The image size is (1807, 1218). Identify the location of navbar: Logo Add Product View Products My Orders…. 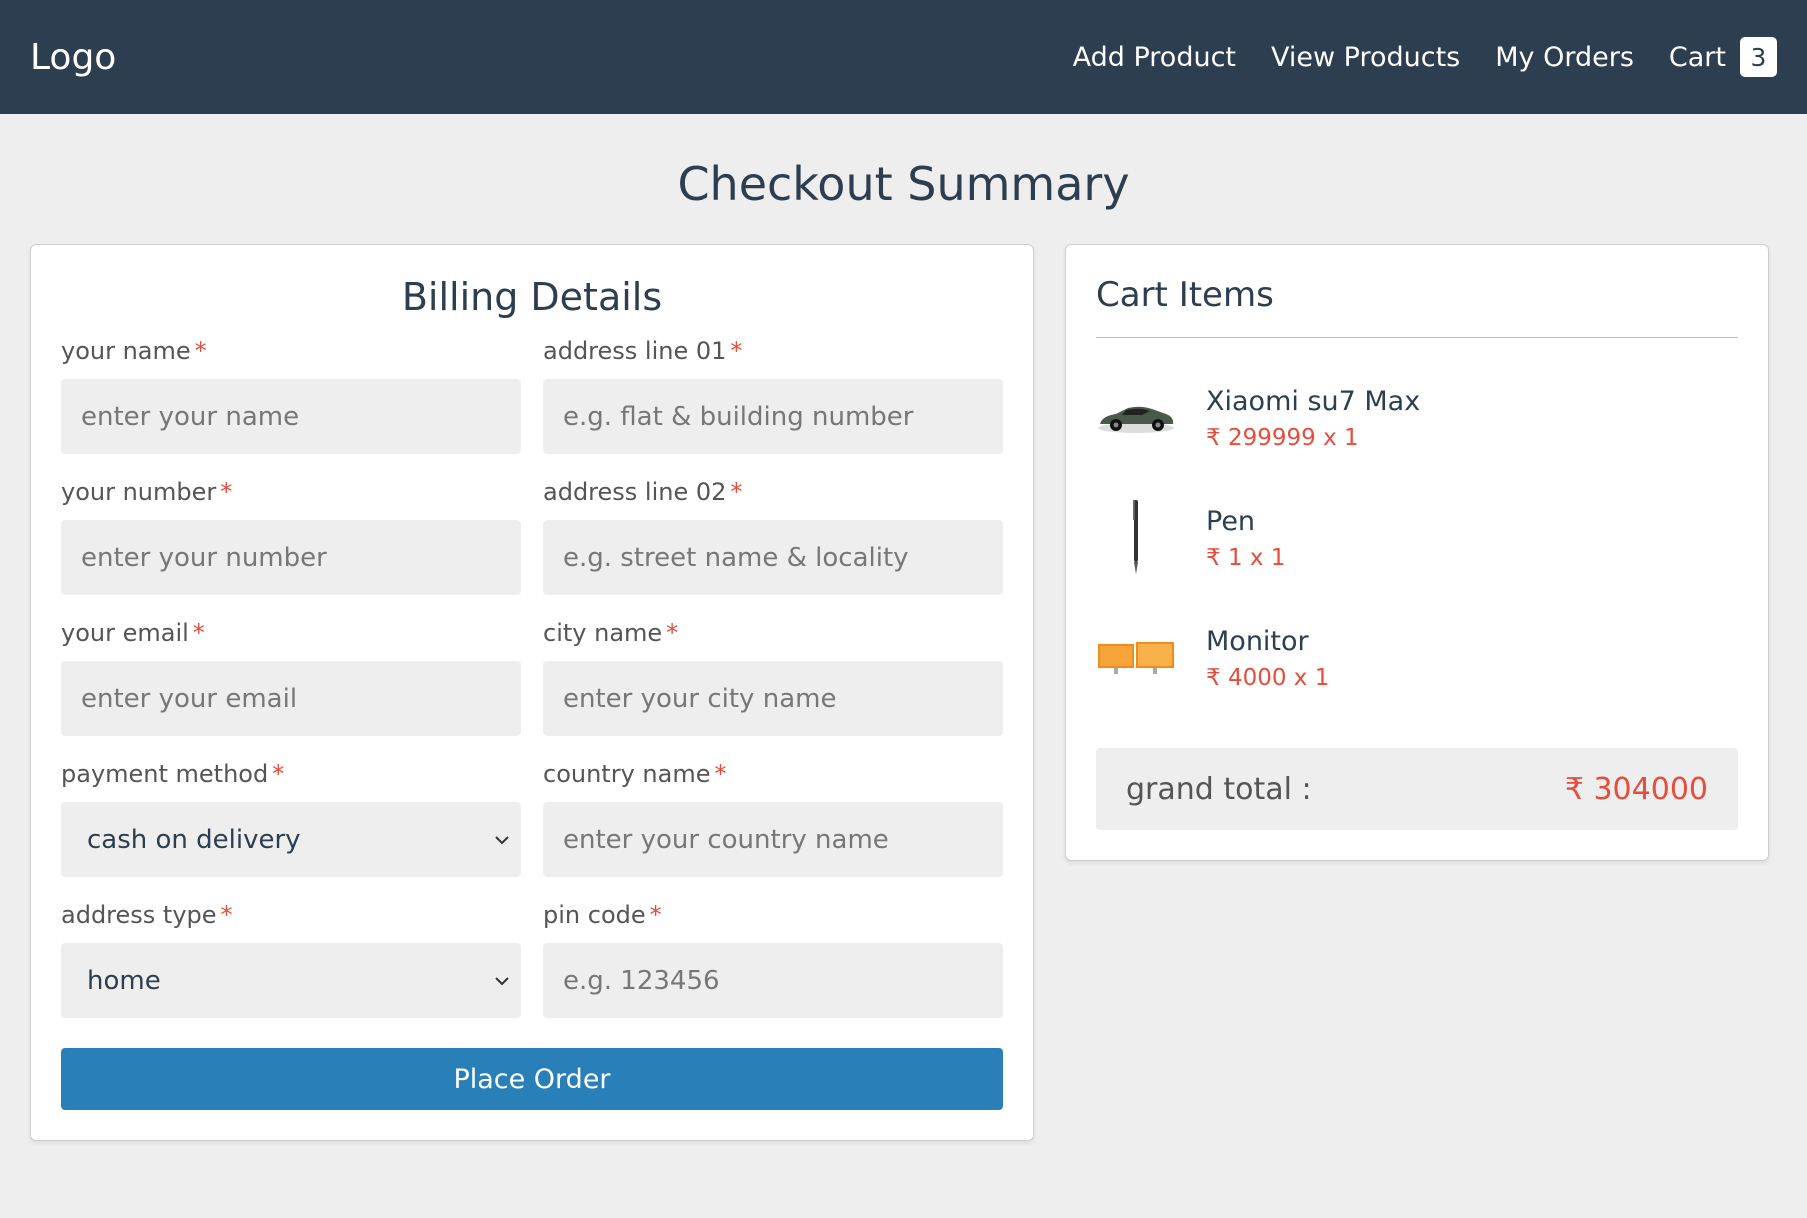
(903, 57).